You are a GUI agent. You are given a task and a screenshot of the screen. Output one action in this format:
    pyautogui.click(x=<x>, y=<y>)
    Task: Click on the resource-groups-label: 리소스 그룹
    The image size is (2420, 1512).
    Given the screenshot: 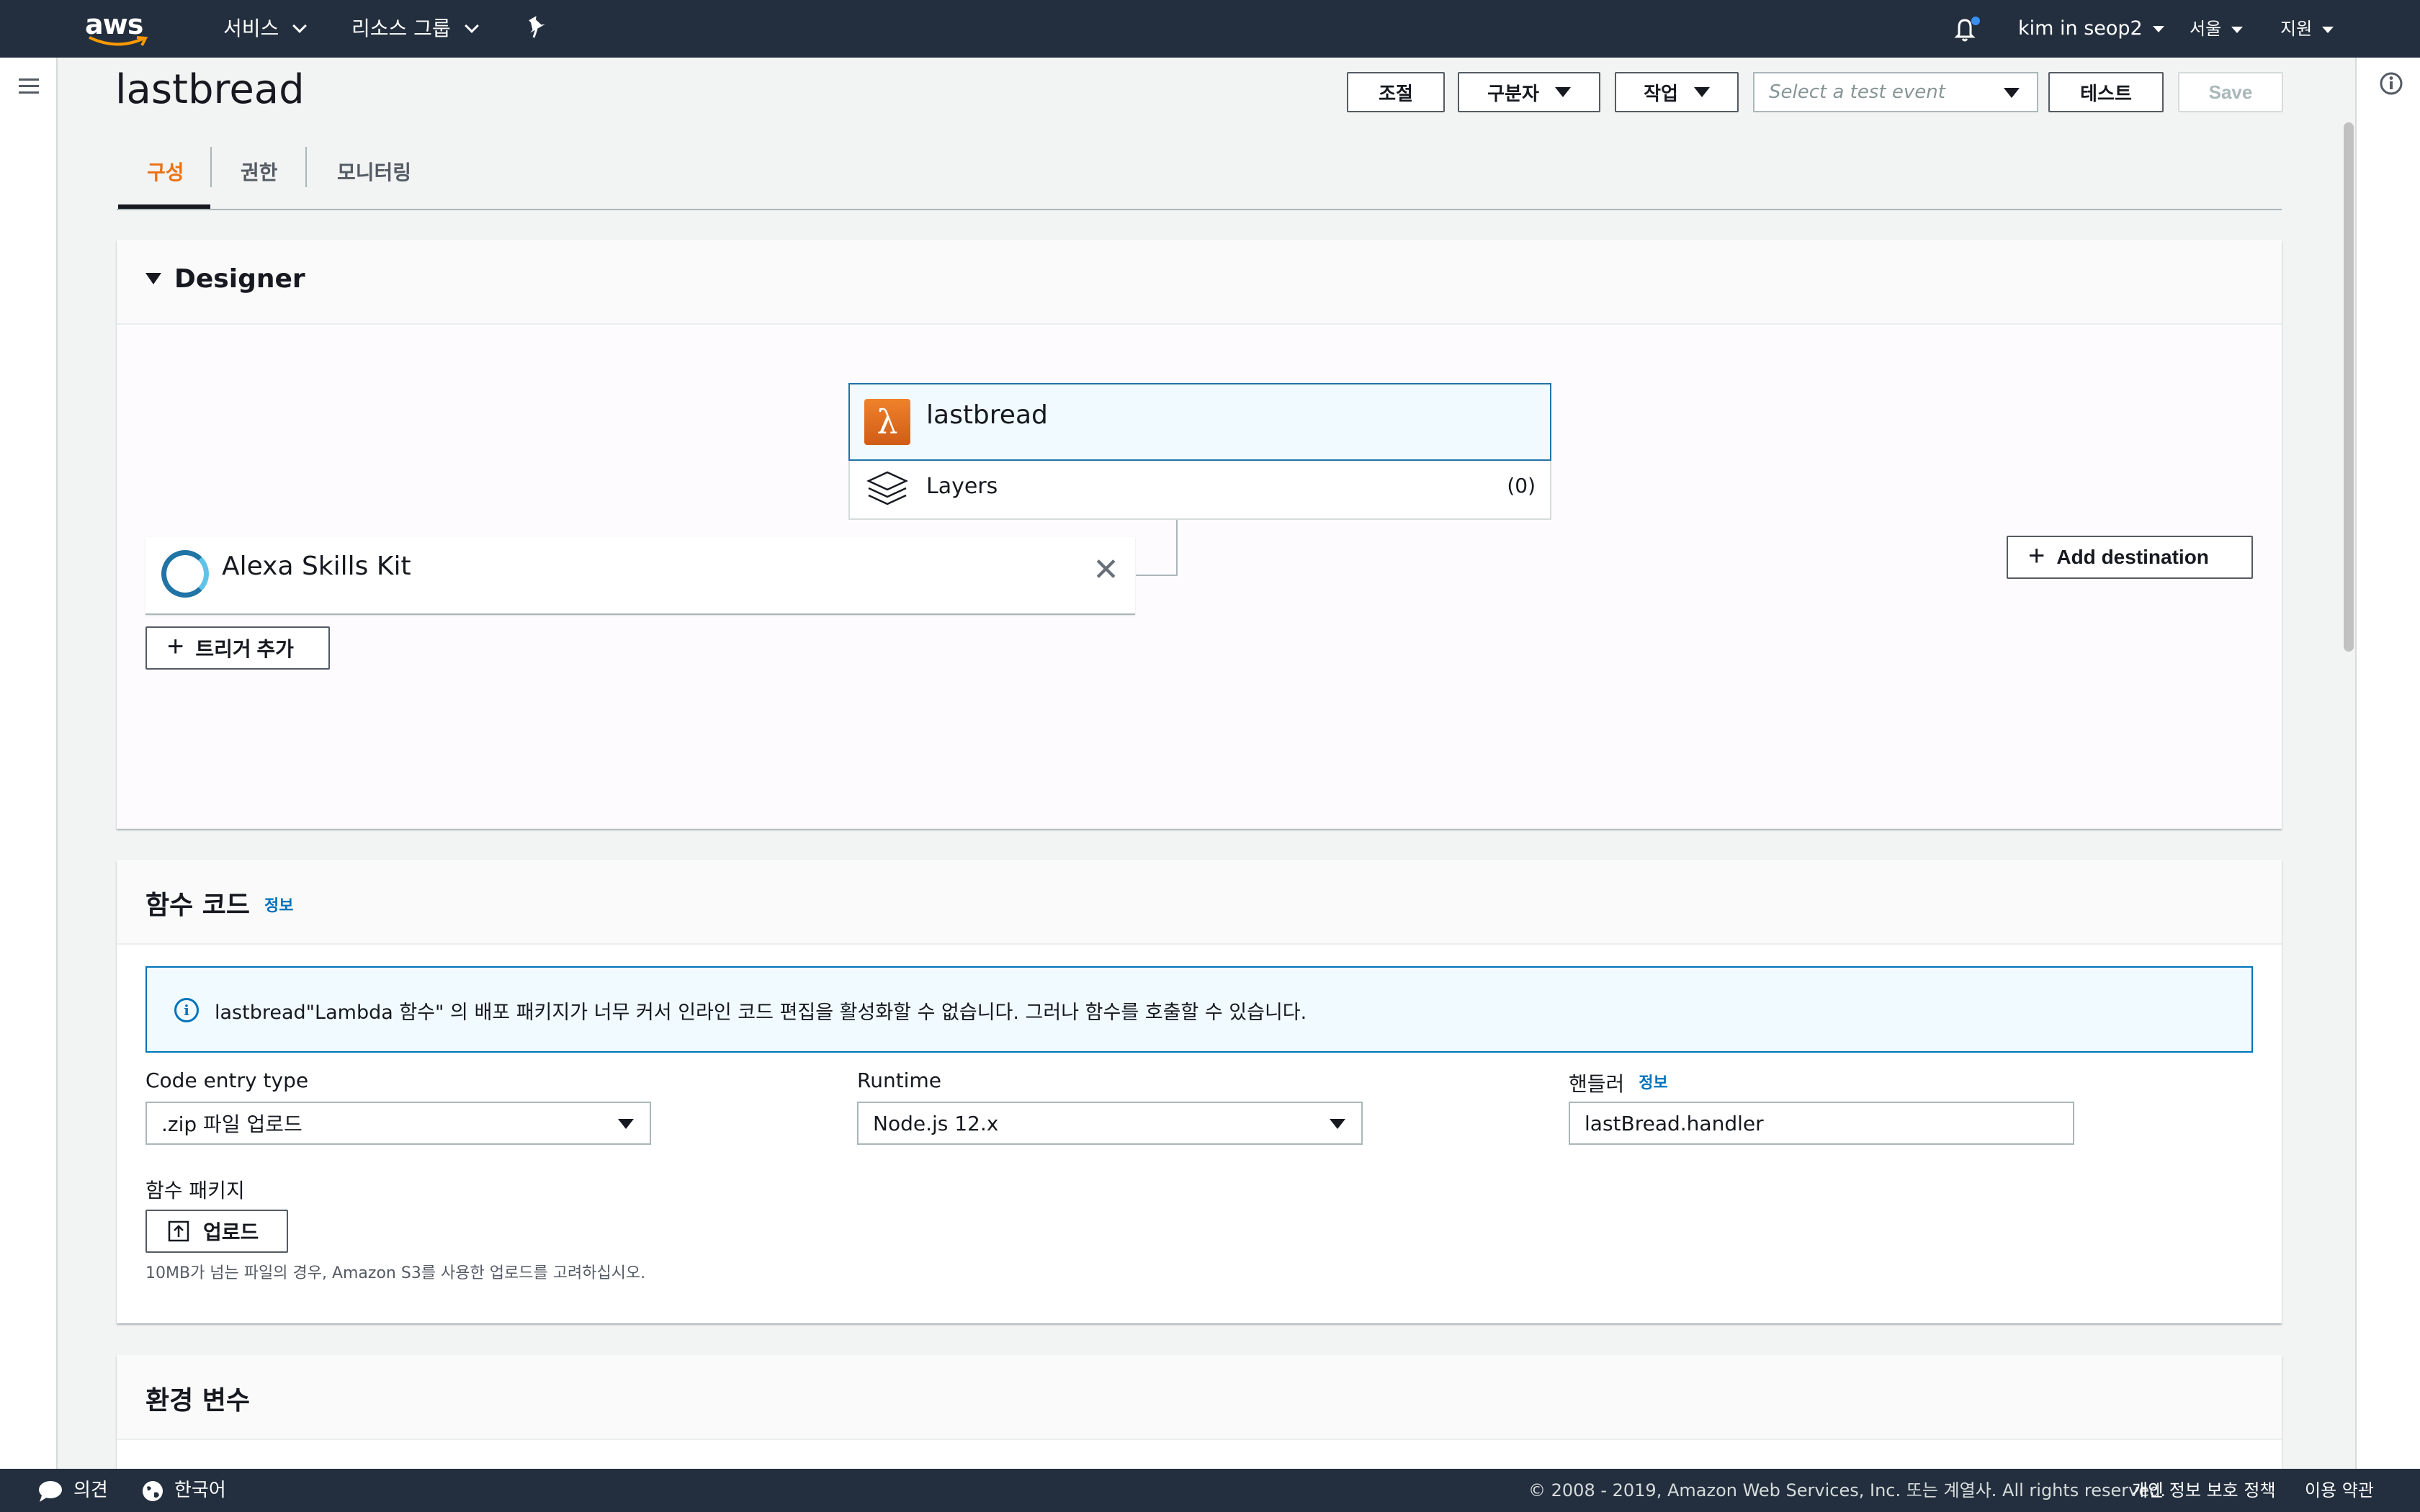 What is the action you would take?
    pyautogui.click(x=401, y=28)
    